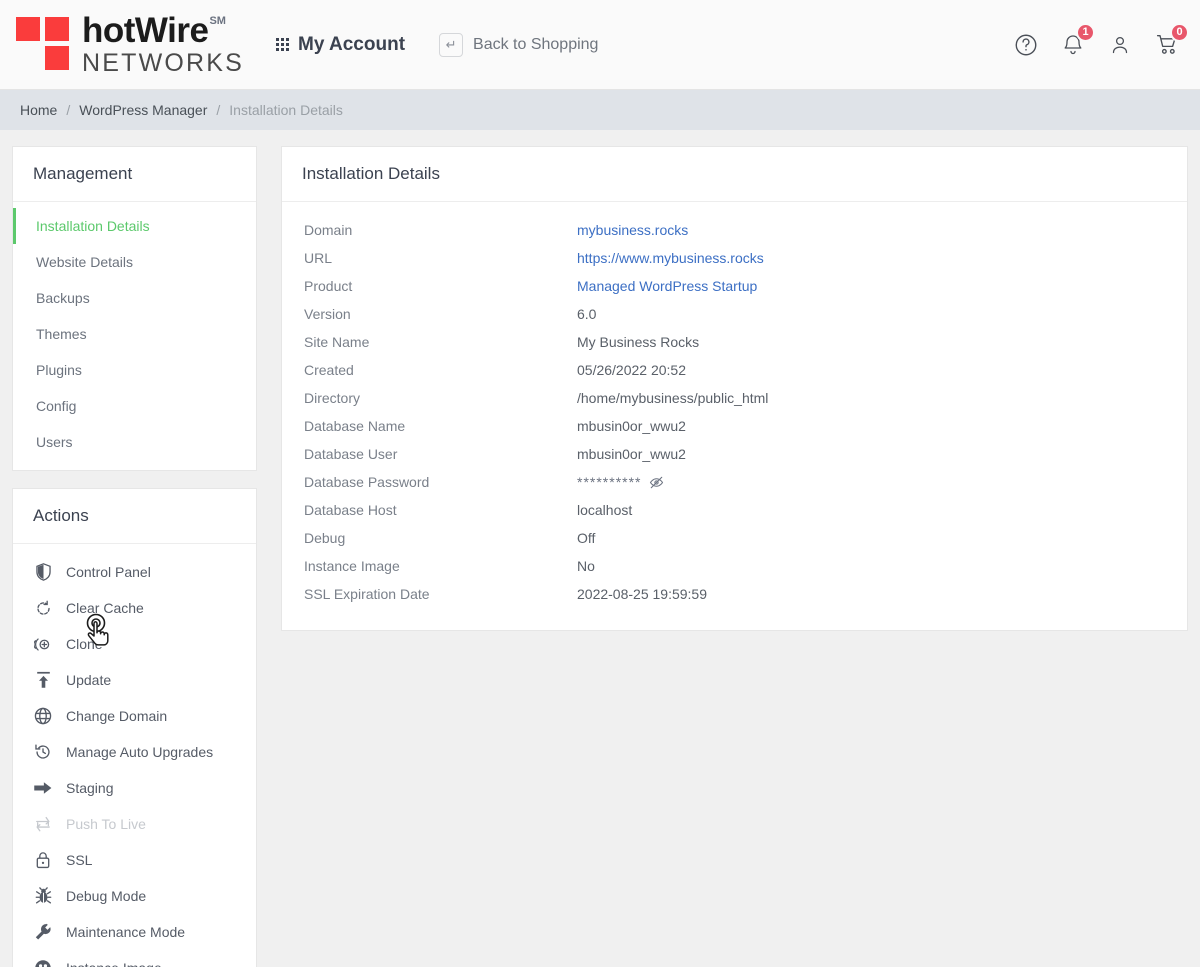 The height and width of the screenshot is (967, 1200). Describe the element at coordinates (734, 454) in the screenshot. I see `table-row: Database User mbusin0or_wwu2` at that location.